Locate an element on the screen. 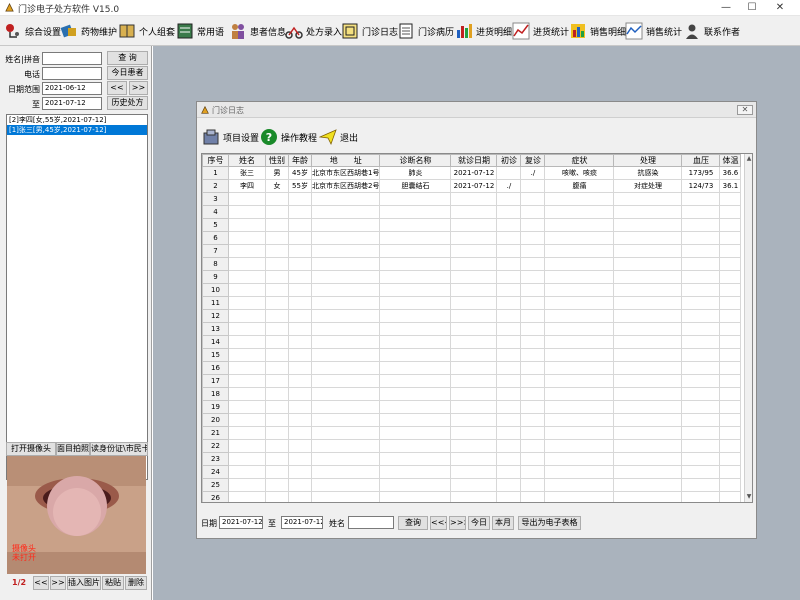  table-row: 17 is located at coordinates (472, 381).